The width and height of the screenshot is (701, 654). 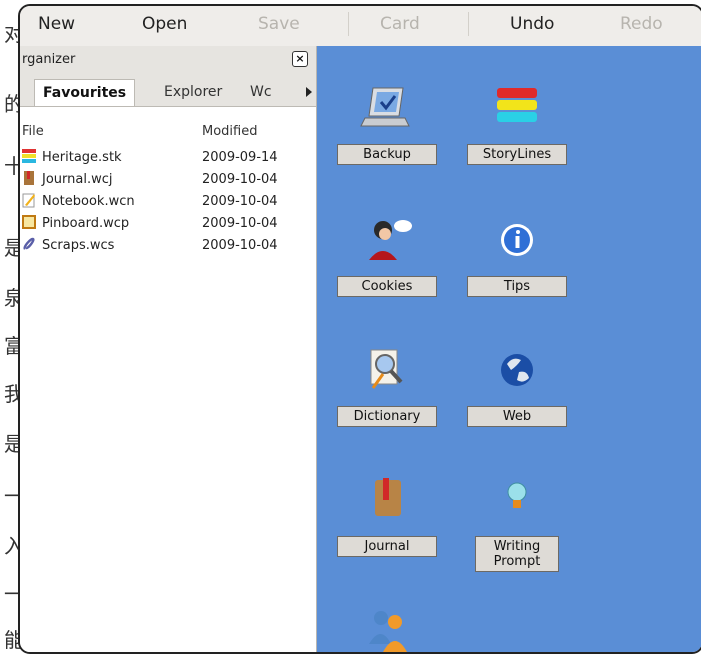 I want to click on launcher-journal: Journal, so click(x=387, y=515).